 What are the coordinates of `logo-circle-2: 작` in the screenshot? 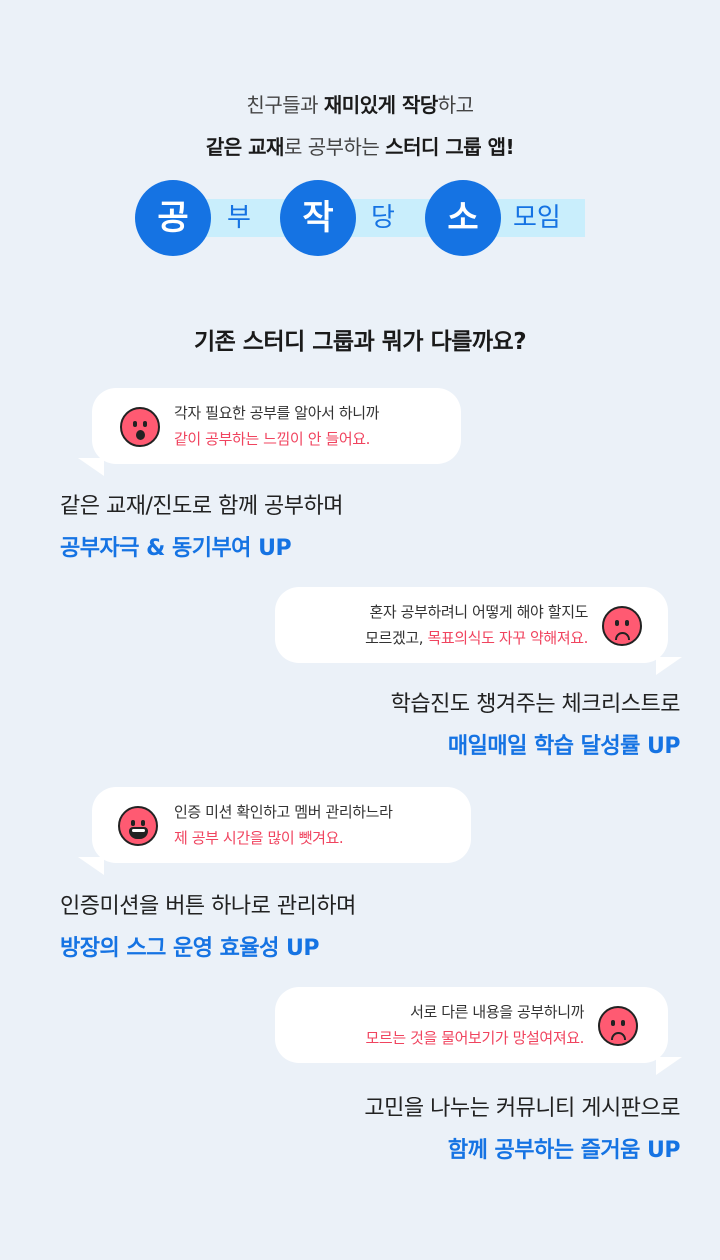 It's located at (318, 218).